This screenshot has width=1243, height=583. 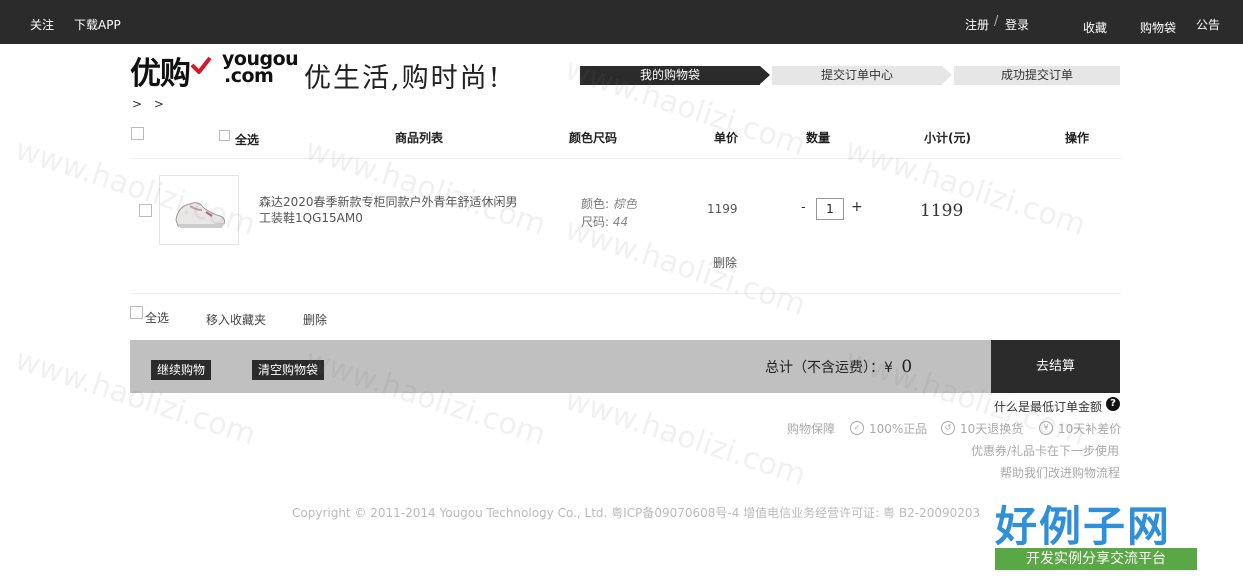 I want to click on clear-cart-button: 清空购物袋, so click(x=288, y=370).